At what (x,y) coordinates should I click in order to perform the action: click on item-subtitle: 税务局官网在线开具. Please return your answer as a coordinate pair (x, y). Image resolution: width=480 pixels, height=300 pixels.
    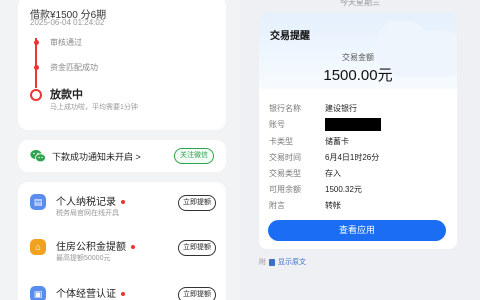
    Looking at the image, I should click on (87, 213).